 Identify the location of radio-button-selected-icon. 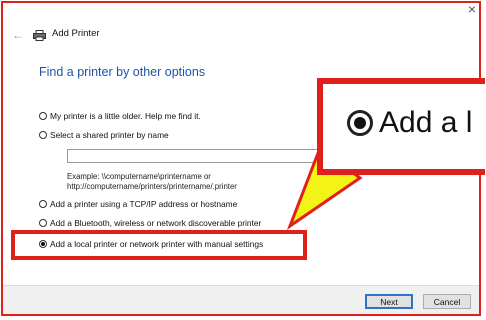
(360, 123).